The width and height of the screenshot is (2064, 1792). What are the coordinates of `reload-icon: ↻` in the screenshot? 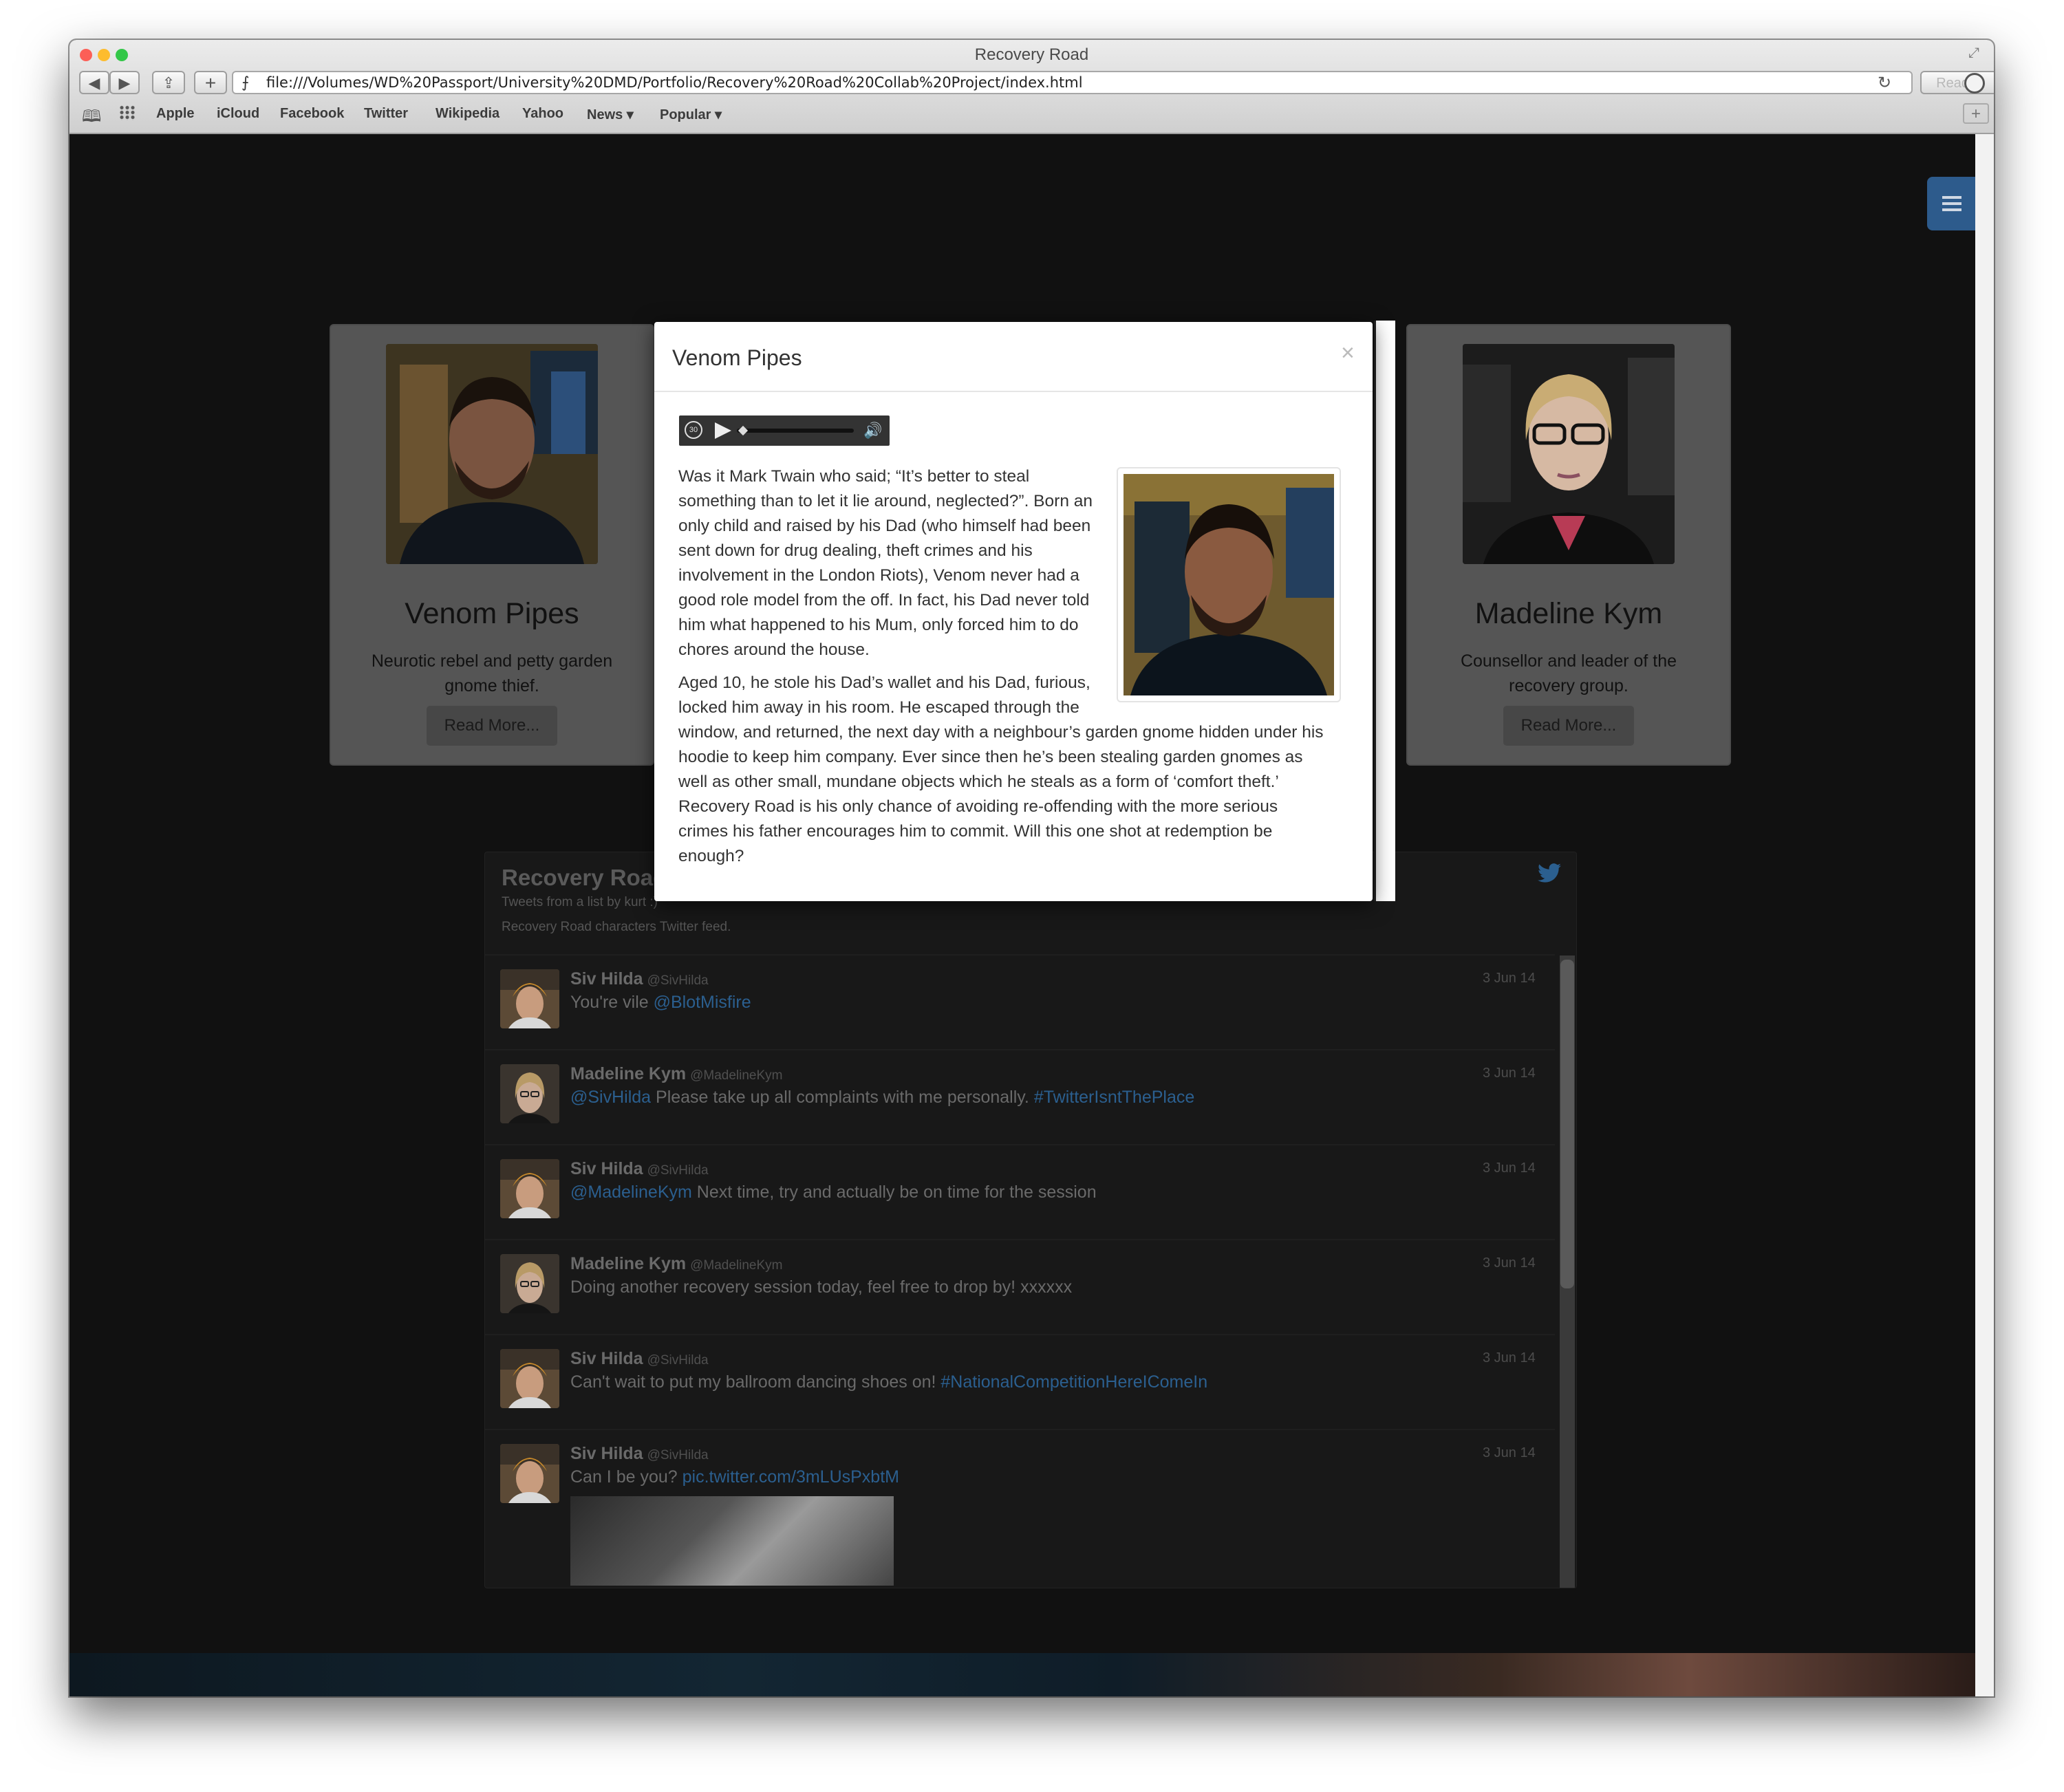 It's located at (1884, 83).